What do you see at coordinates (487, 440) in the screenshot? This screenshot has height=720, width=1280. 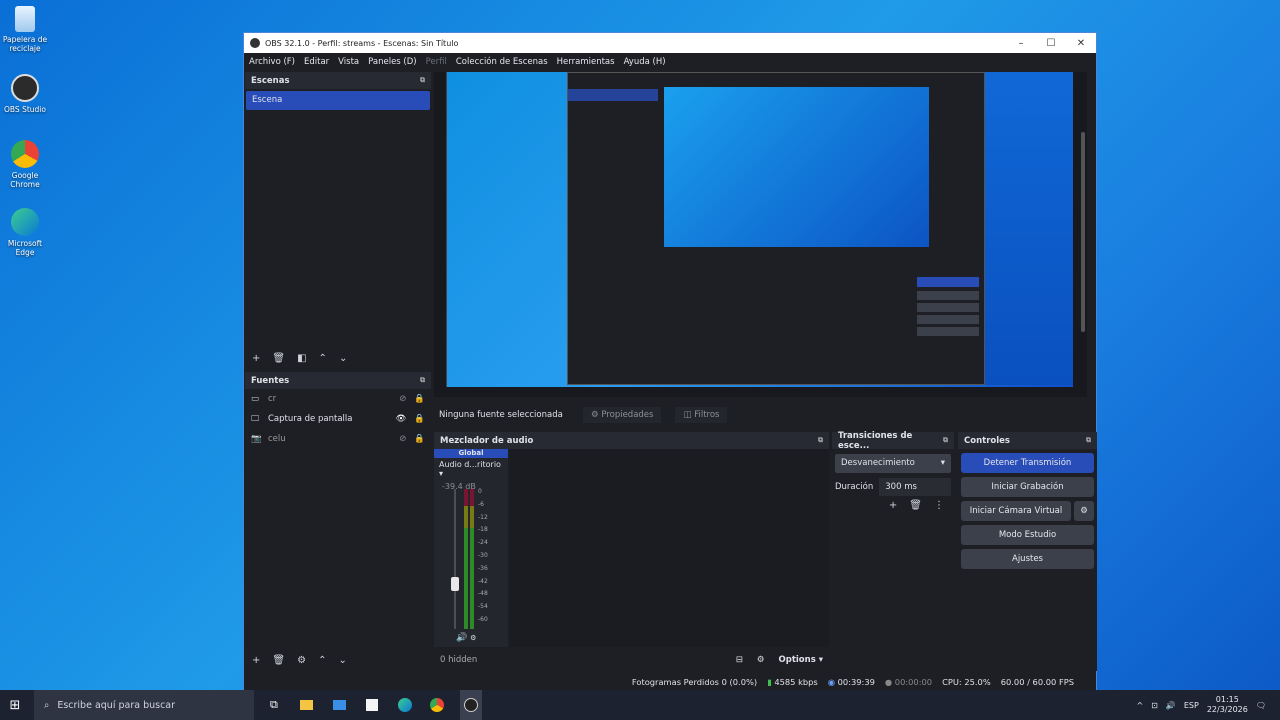 I see `audio-mixer-title: Mezclador de audio` at bounding box center [487, 440].